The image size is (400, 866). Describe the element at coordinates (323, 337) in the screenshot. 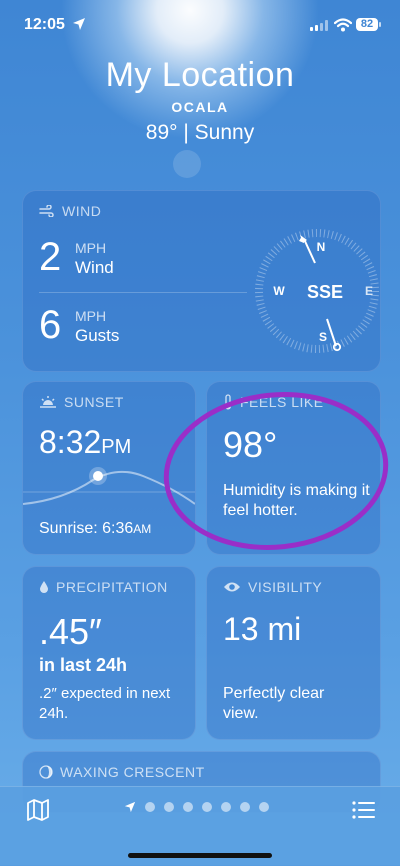

I see `compass-south: S` at that location.